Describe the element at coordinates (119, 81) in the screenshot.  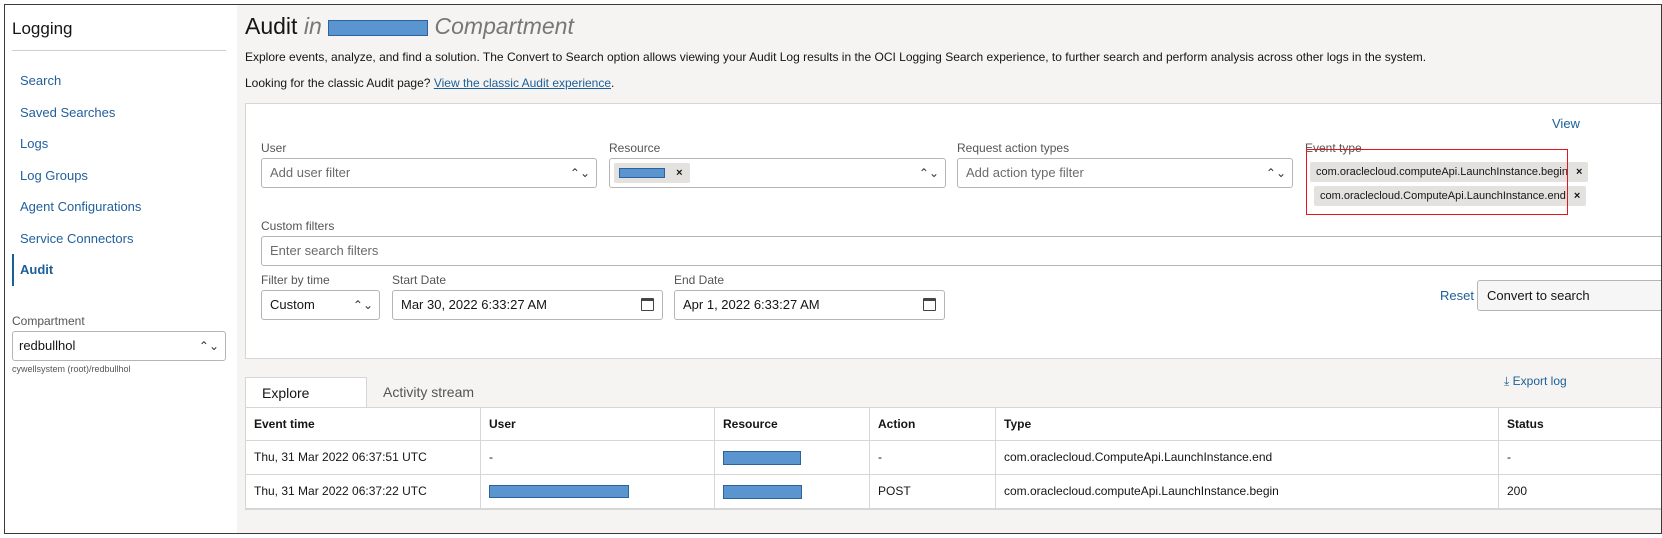
I see `sidebar-item-search: Search` at that location.